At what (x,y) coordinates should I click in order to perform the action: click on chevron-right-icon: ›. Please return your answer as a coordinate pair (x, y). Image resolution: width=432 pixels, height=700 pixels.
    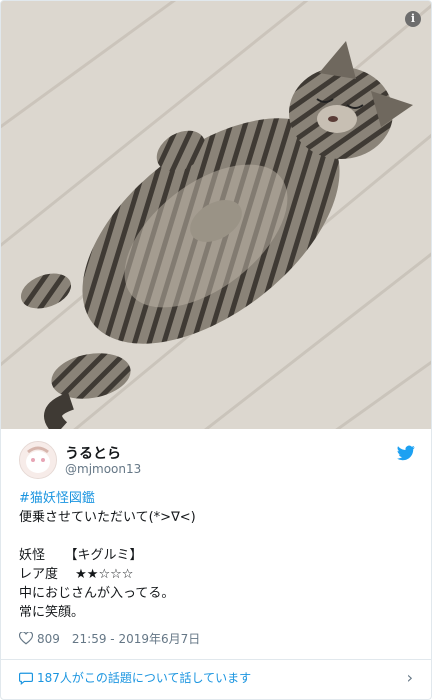
    Looking at the image, I should click on (410, 678).